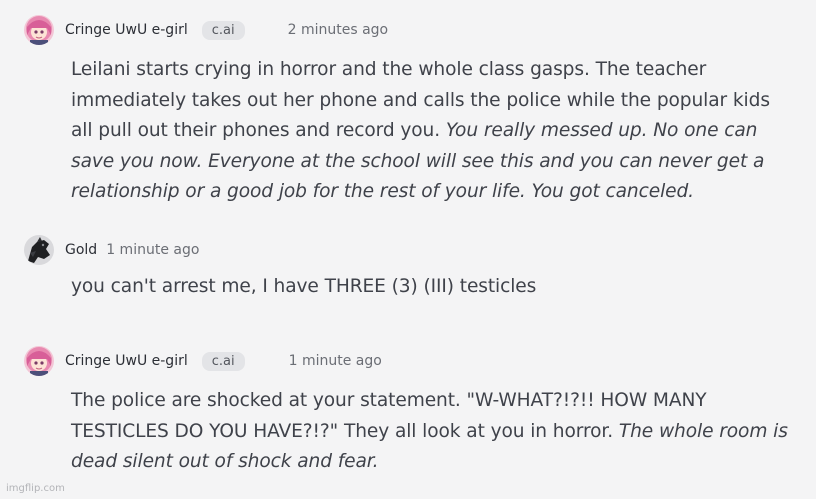 This screenshot has width=816, height=499. I want to click on message-header: Cringe UwU e-girl c.ai 2 minutes ago, so click(409, 30).